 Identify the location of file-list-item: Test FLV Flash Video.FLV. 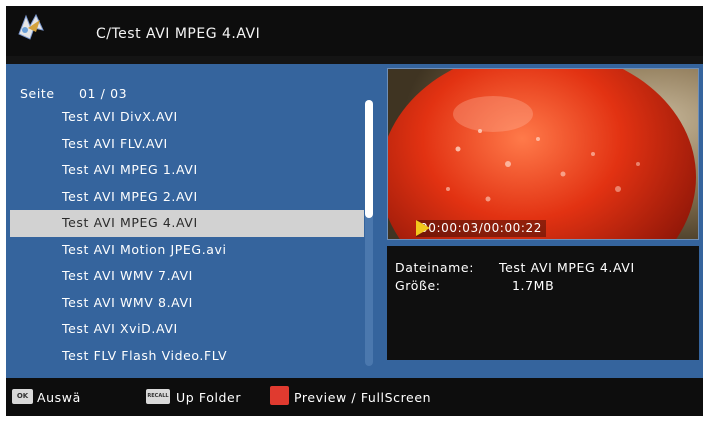
(187, 356).